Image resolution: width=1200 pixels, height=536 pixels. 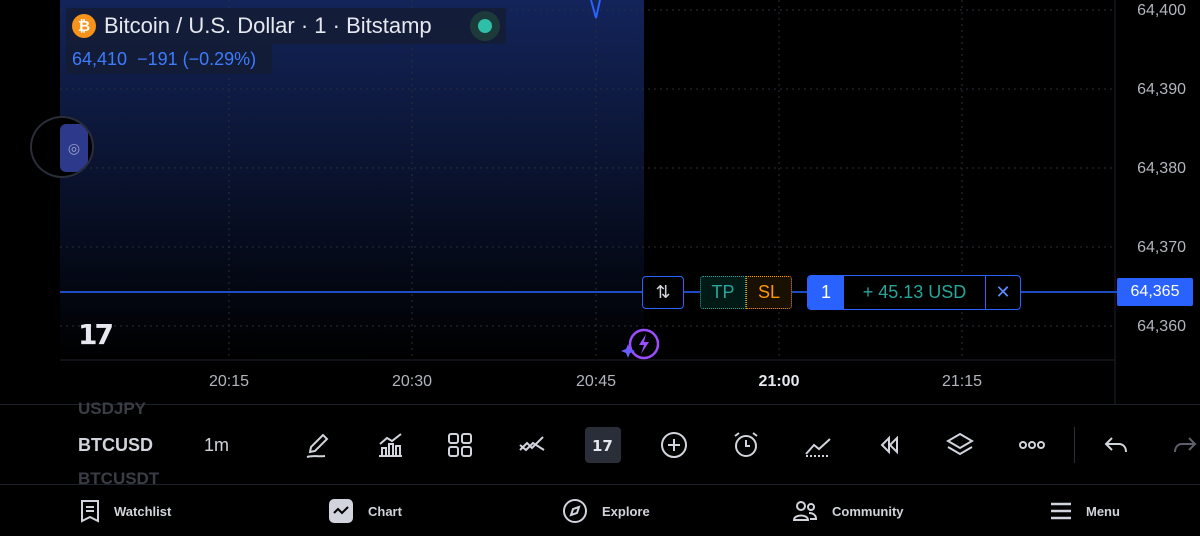 What do you see at coordinates (1155, 292) in the screenshot?
I see `current-price-label: 64,365` at bounding box center [1155, 292].